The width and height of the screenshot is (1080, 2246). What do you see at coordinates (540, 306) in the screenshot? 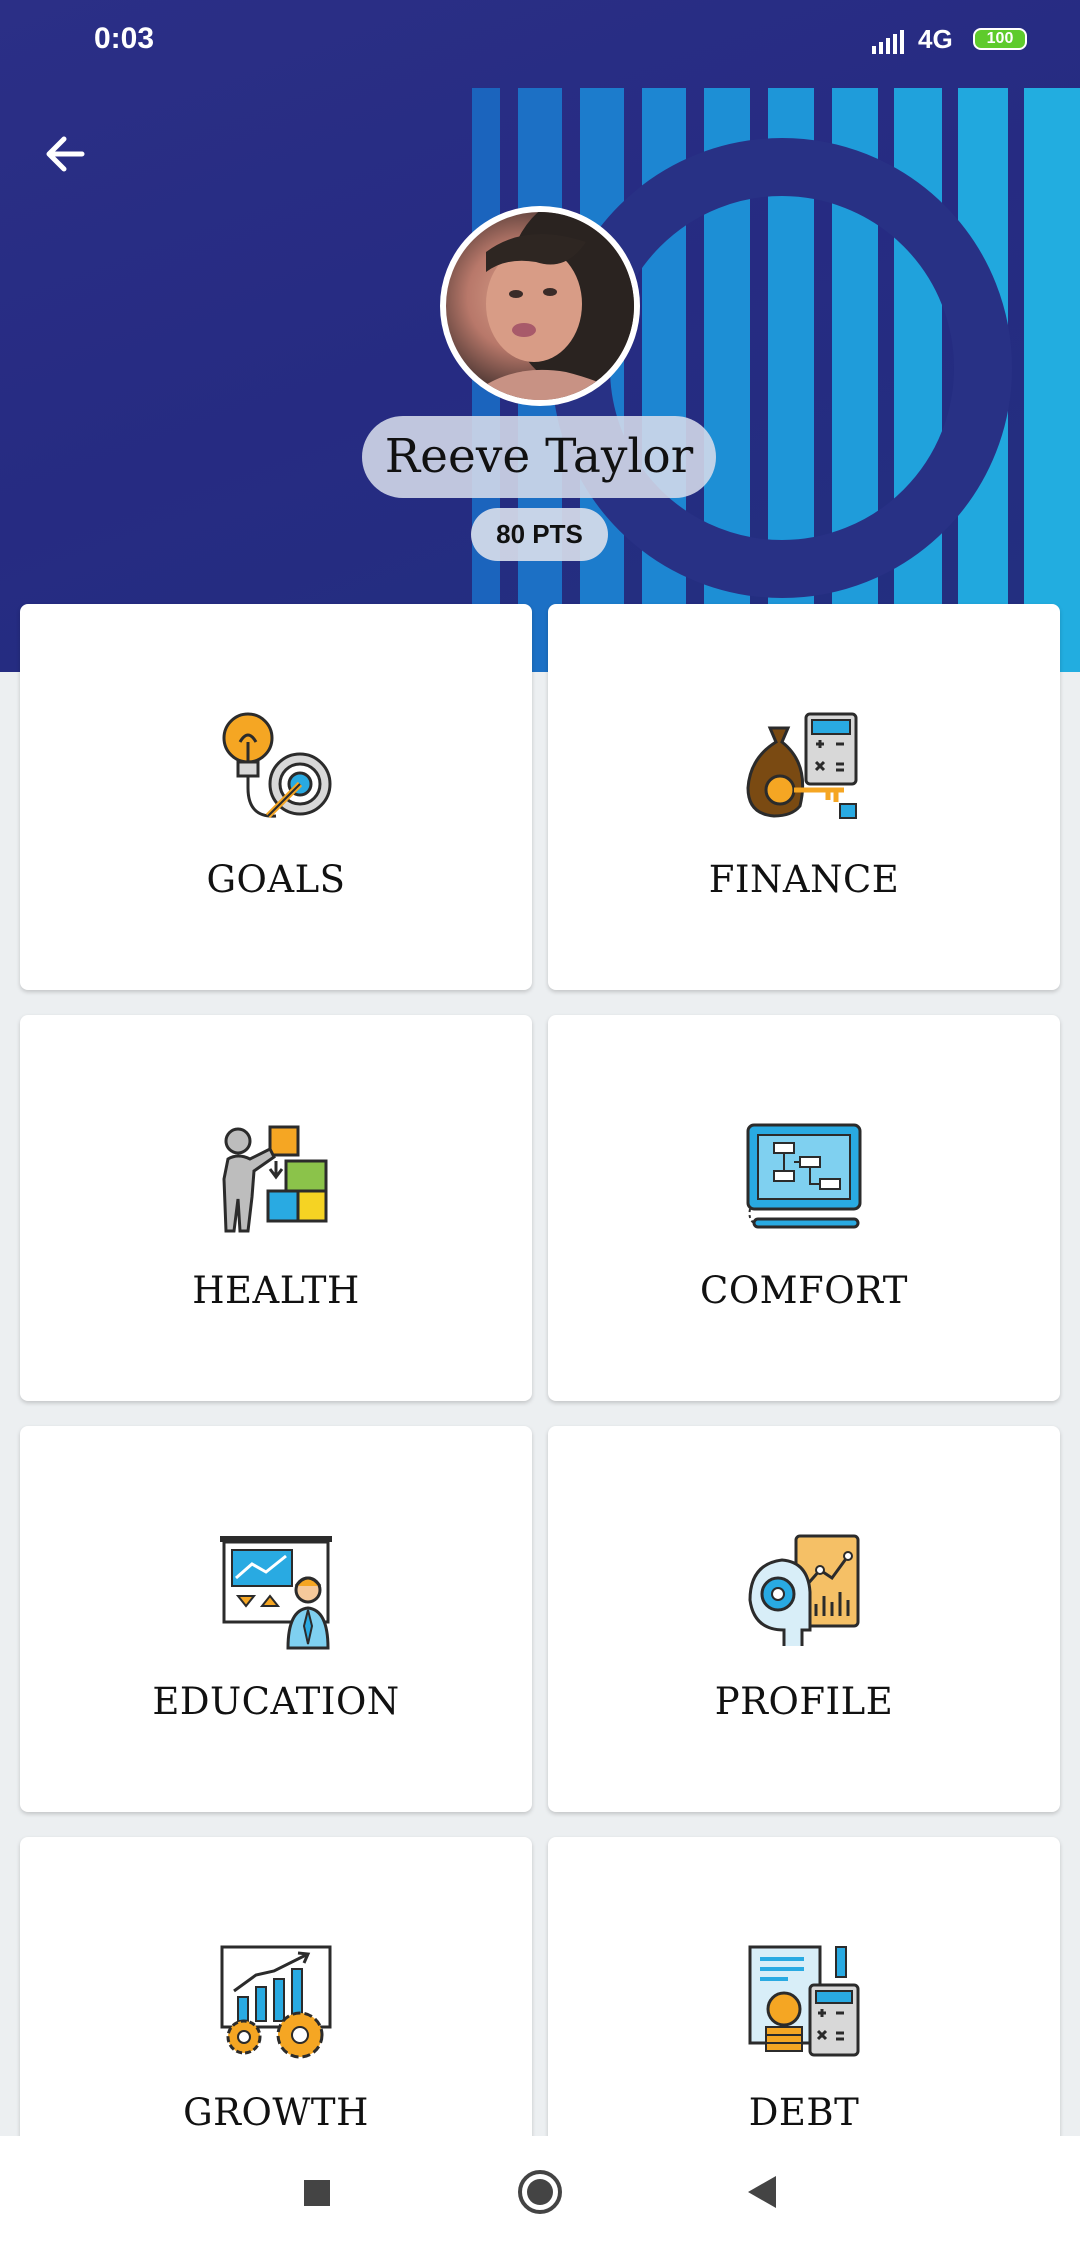
I see `avatar` at bounding box center [540, 306].